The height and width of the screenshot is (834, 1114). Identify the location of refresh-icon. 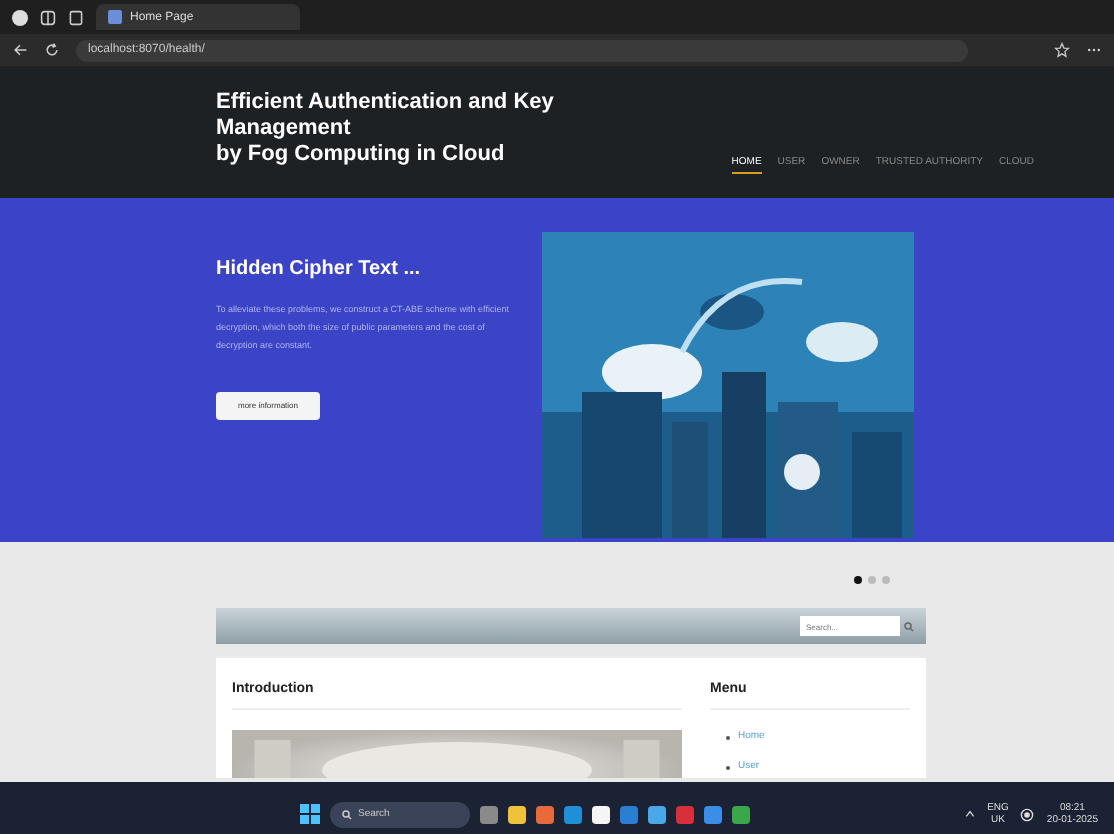
(52, 50).